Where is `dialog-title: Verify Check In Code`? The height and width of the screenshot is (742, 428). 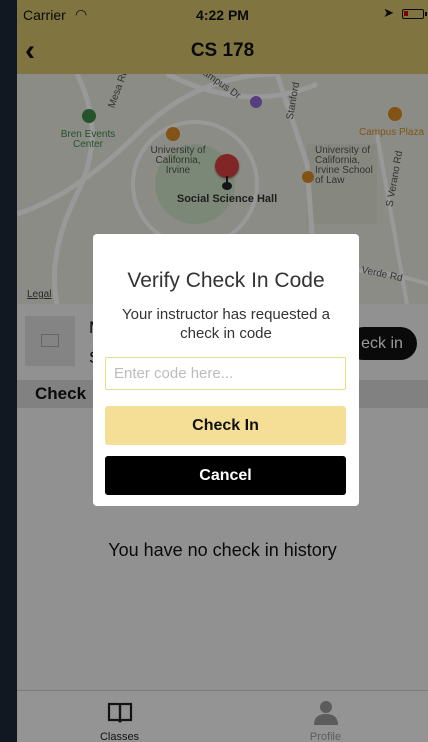
dialog-title: Verify Check In Code is located at coordinates (226, 280).